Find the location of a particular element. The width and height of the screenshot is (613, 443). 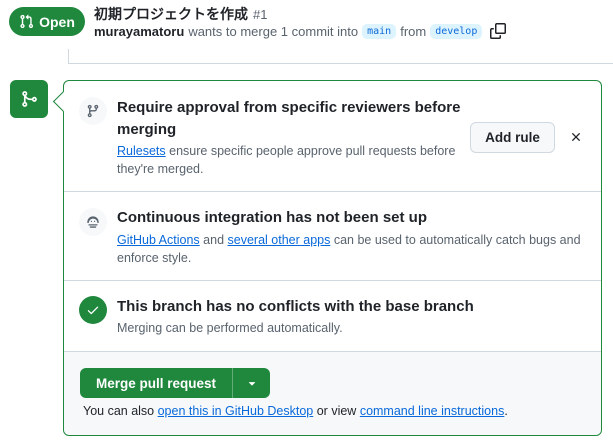

merge-pull-request-button: Merge pull request is located at coordinates (156, 383).